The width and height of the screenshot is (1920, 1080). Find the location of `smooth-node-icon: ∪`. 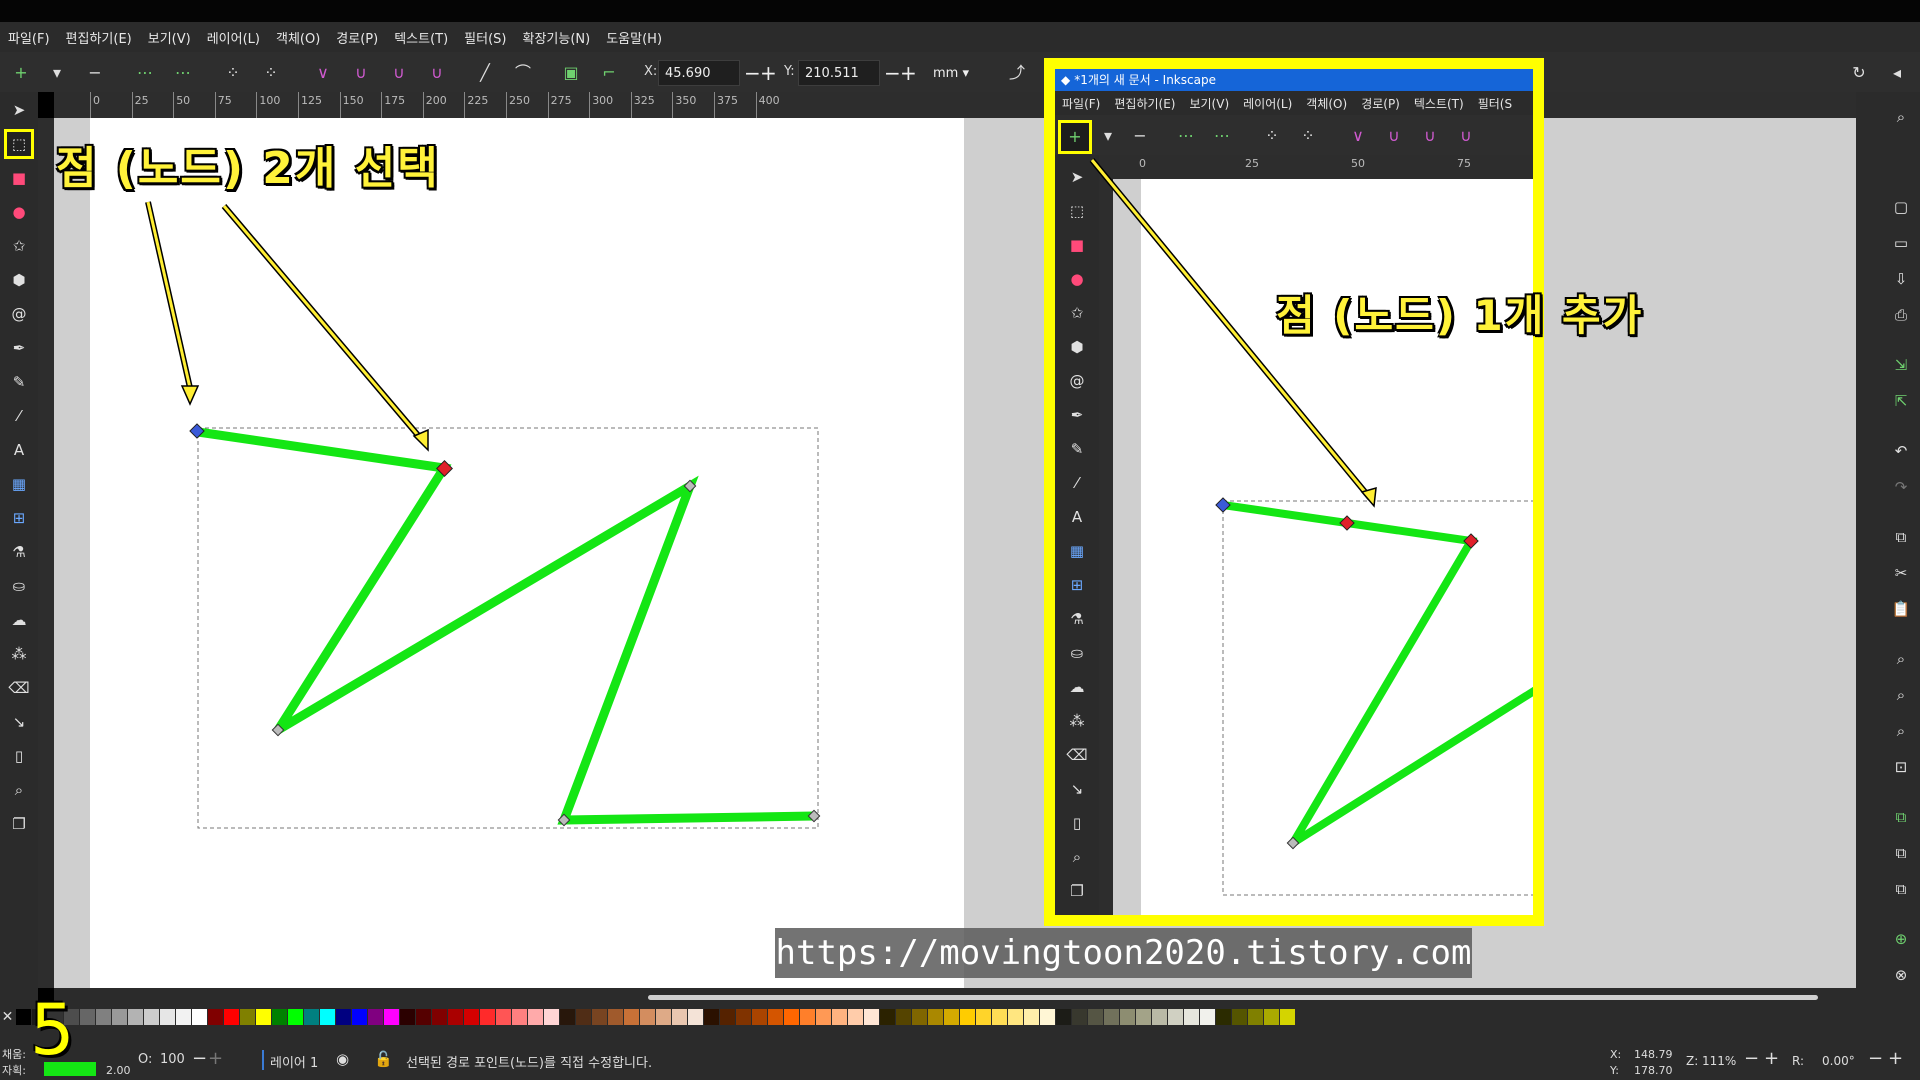

smooth-node-icon: ∪ is located at coordinates (1394, 136).